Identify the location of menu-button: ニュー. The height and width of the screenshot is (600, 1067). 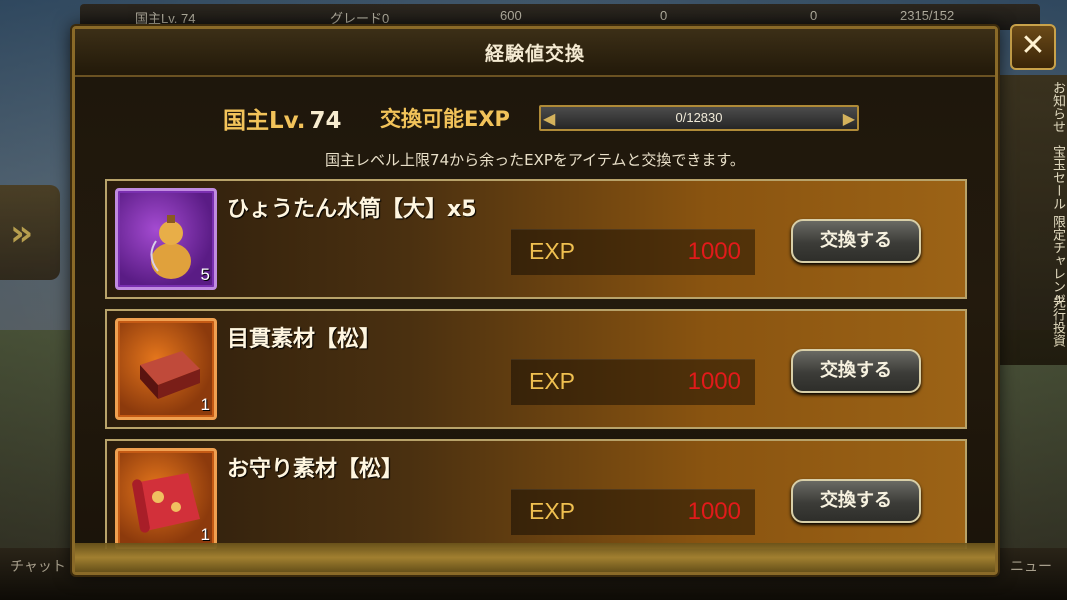
(1031, 566).